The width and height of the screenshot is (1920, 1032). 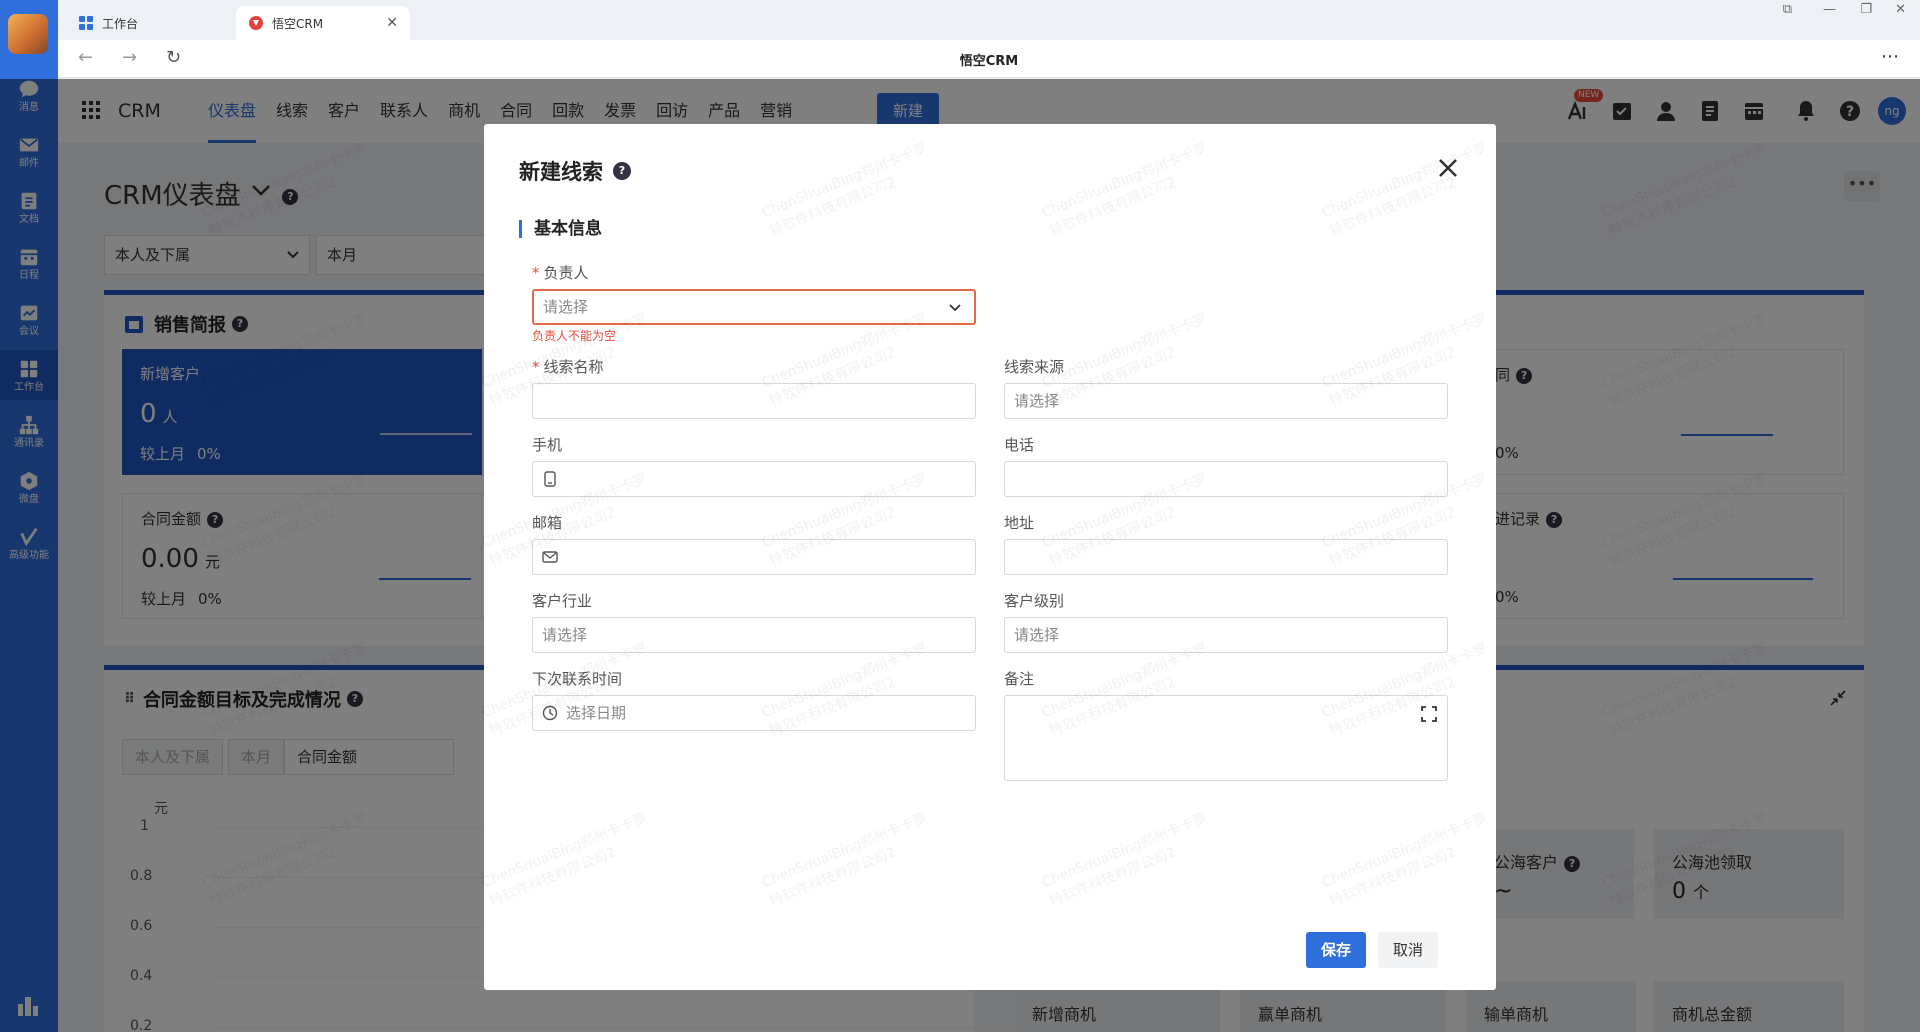 I want to click on close-icon, so click(x=1448, y=168).